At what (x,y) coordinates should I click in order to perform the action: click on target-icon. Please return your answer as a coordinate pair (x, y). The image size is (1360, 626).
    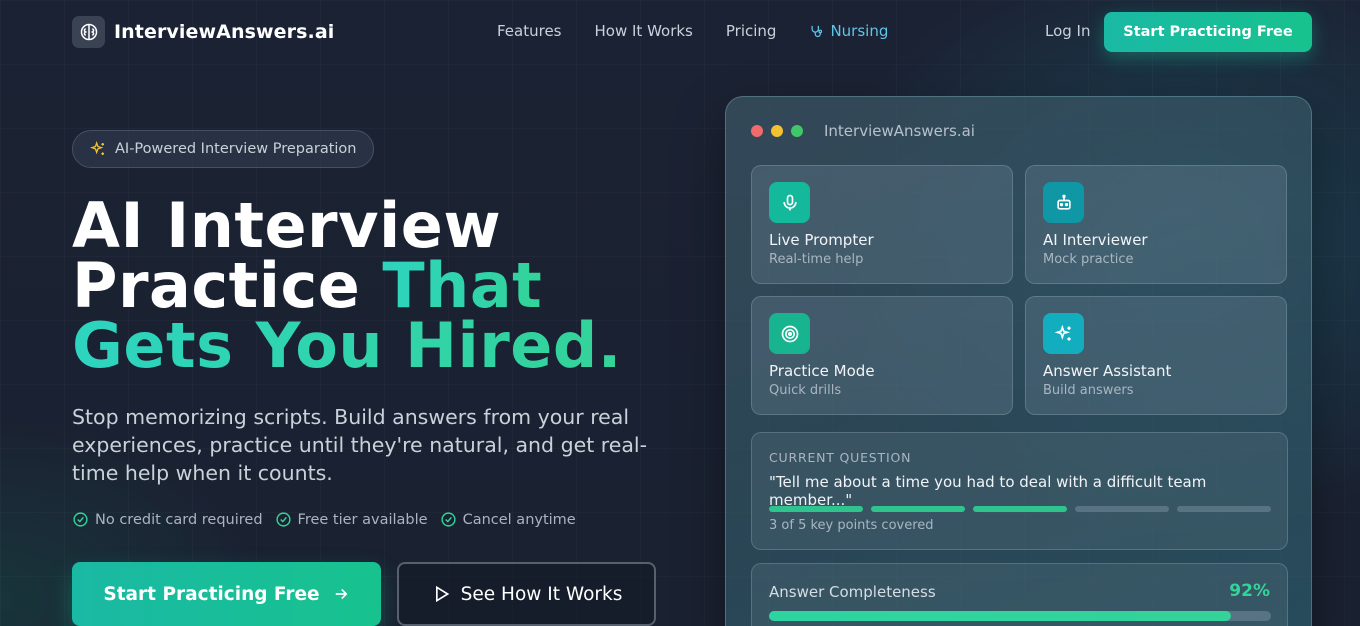
    Looking at the image, I should click on (789, 333).